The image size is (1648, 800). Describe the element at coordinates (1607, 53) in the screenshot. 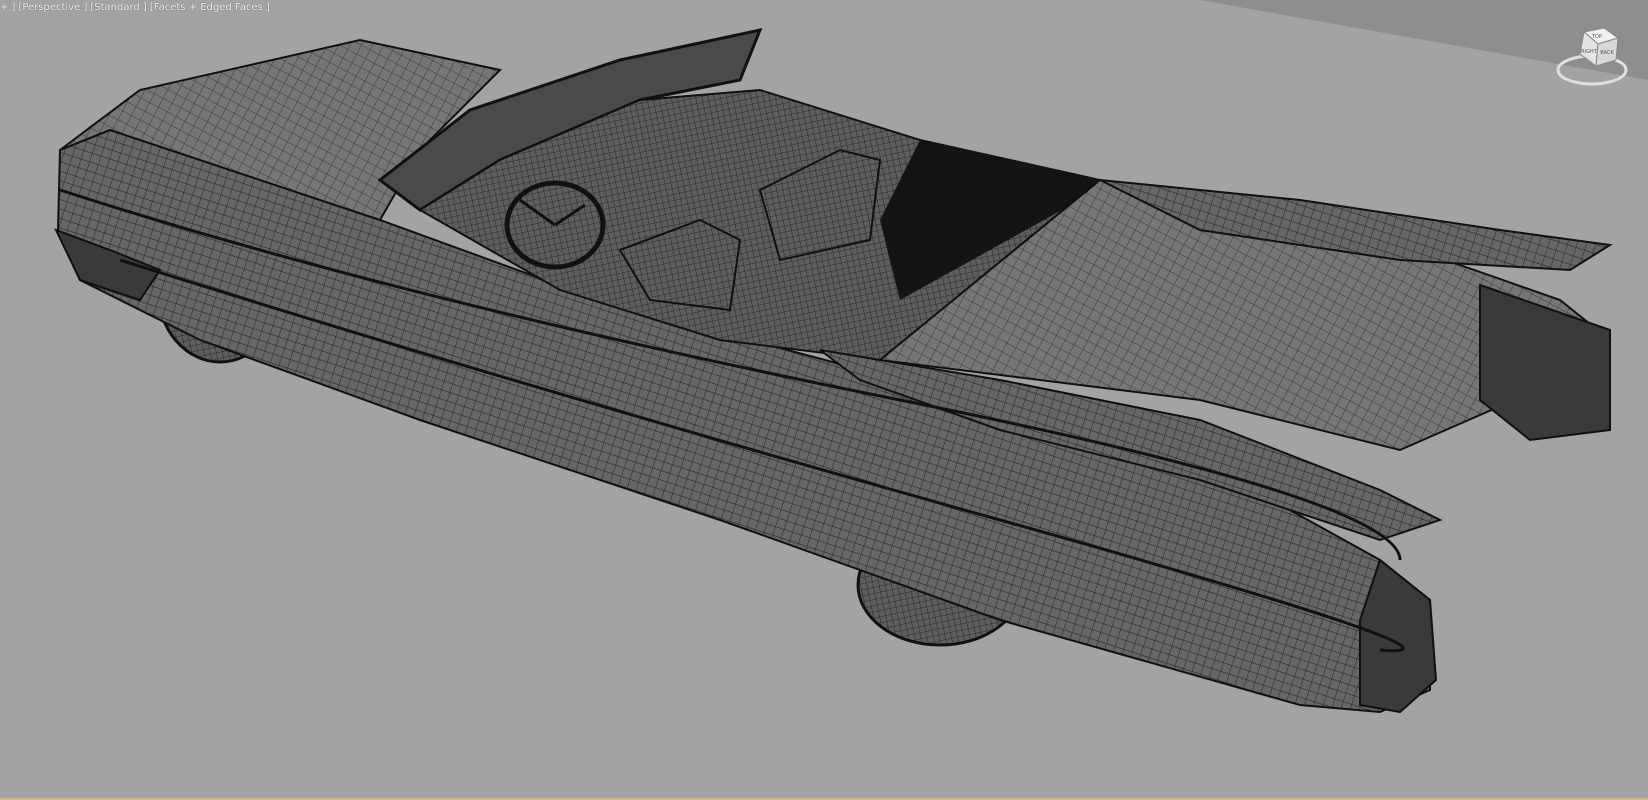

I see `viewcube-back-text: BACK` at that location.